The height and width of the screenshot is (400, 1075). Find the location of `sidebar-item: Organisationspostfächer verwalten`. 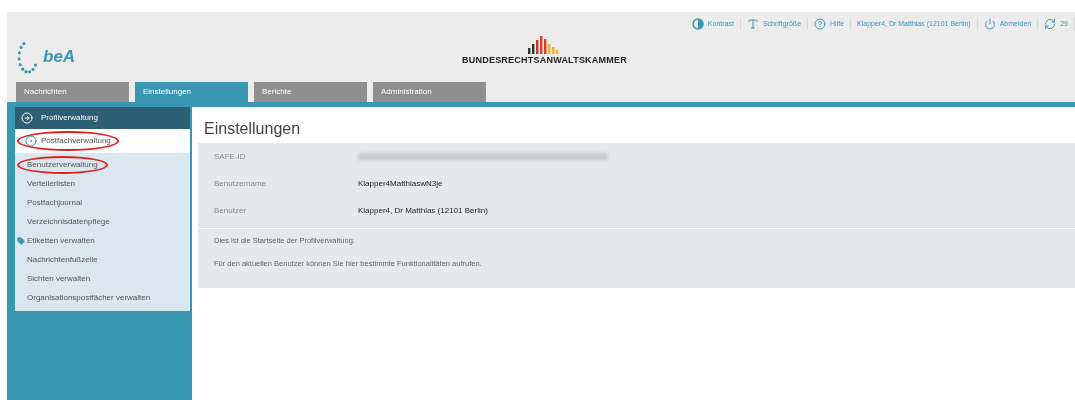

sidebar-item: Organisationspostfächer verwalten is located at coordinates (89, 297).